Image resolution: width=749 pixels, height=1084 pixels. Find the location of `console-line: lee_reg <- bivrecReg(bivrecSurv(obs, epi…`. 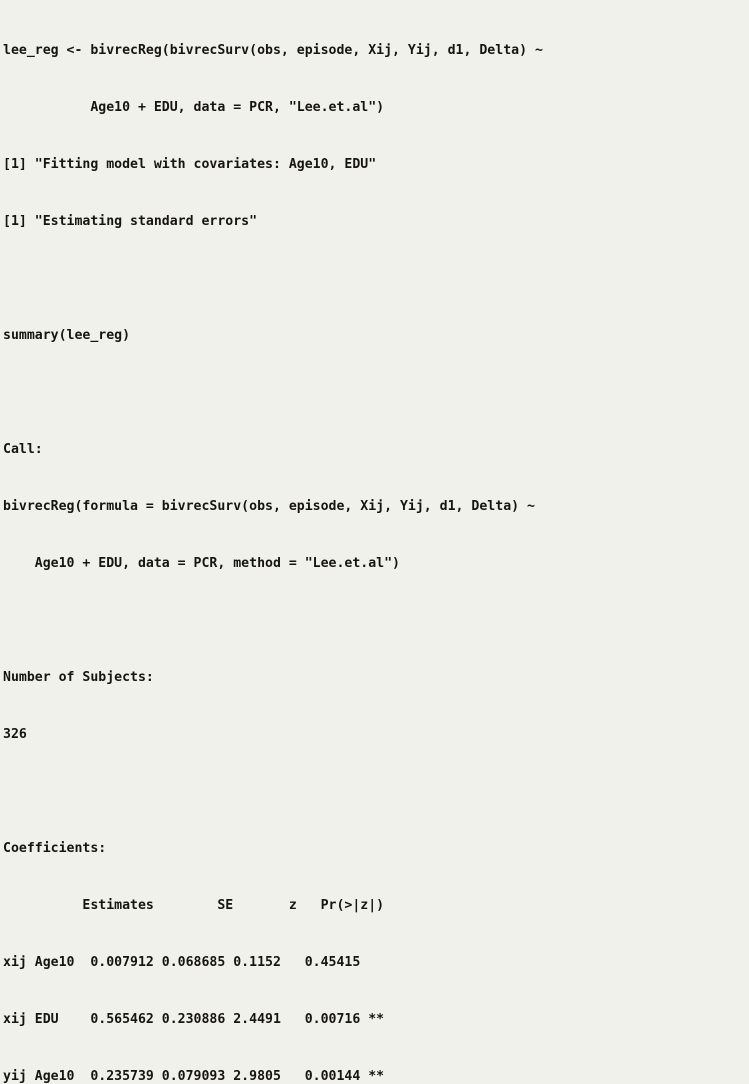

console-line: lee_reg <- bivrecReg(bivrecSurv(obs, epi… is located at coordinates (273, 50).